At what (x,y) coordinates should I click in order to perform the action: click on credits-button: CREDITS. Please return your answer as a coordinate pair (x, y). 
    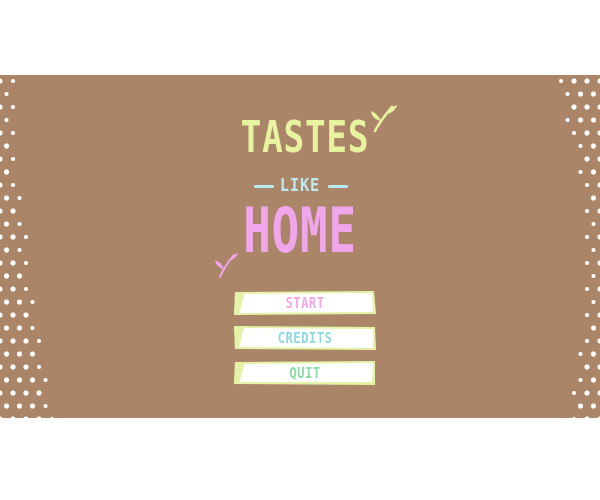
    Looking at the image, I should click on (305, 338).